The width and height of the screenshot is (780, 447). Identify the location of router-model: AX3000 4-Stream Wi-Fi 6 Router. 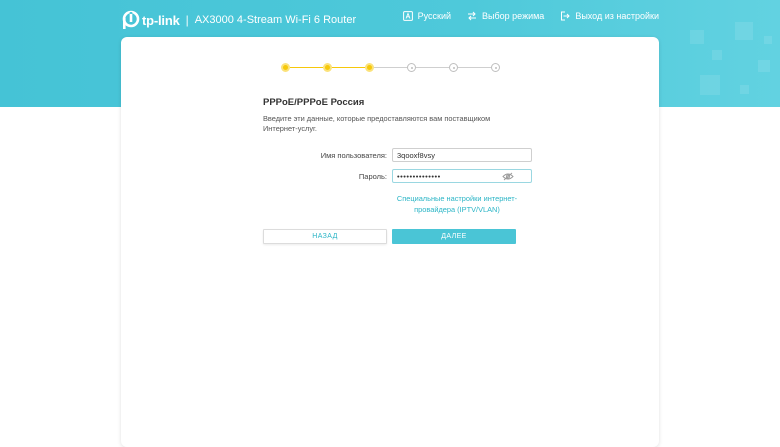
(275, 20).